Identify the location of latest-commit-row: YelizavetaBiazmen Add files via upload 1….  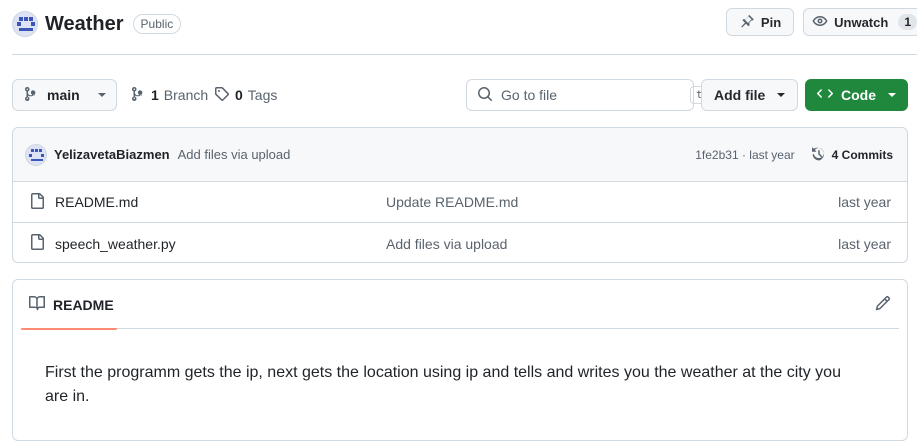
(460, 155).